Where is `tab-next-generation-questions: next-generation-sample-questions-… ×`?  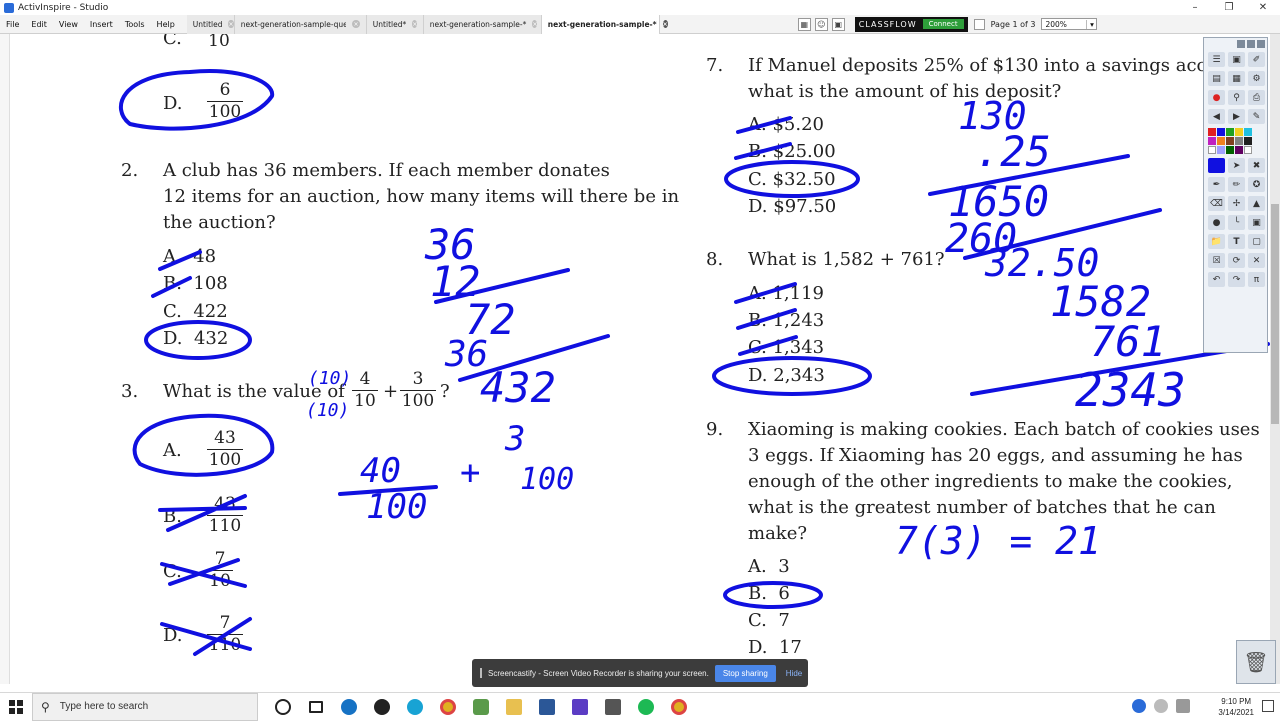 tab-next-generation-questions: next-generation-sample-questions-… × is located at coordinates (300, 24).